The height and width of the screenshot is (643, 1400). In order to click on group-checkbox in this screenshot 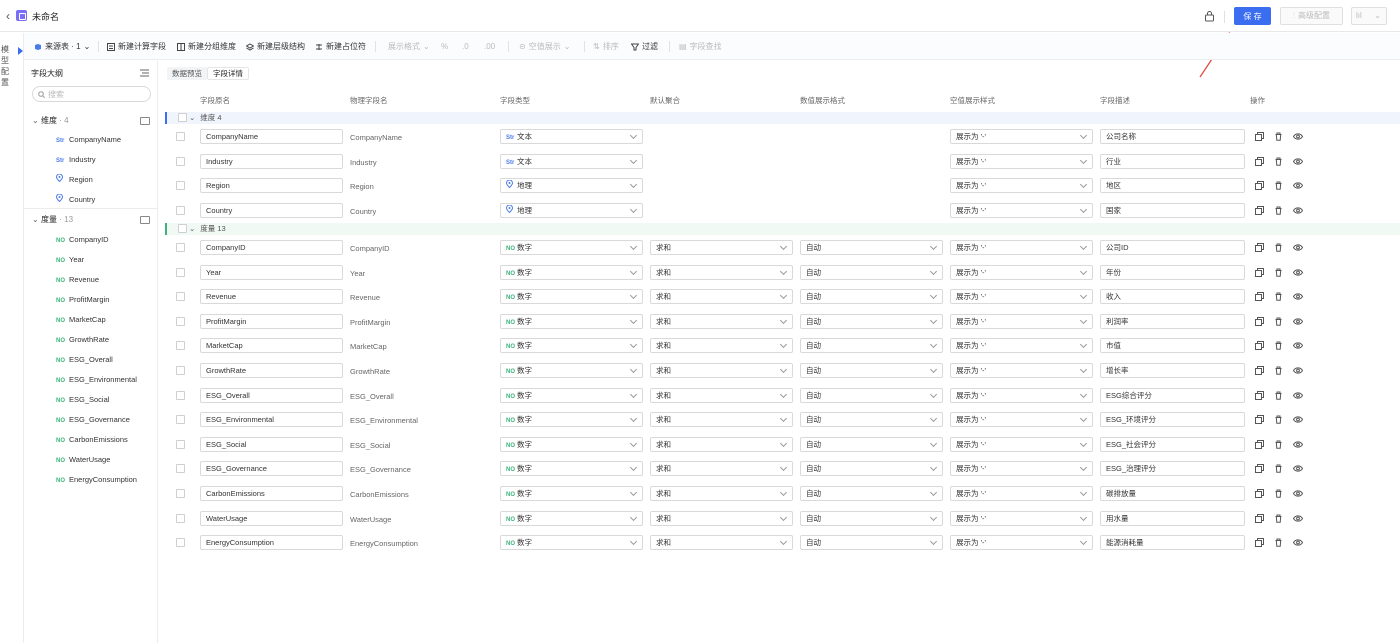, I will do `click(182, 228)`.